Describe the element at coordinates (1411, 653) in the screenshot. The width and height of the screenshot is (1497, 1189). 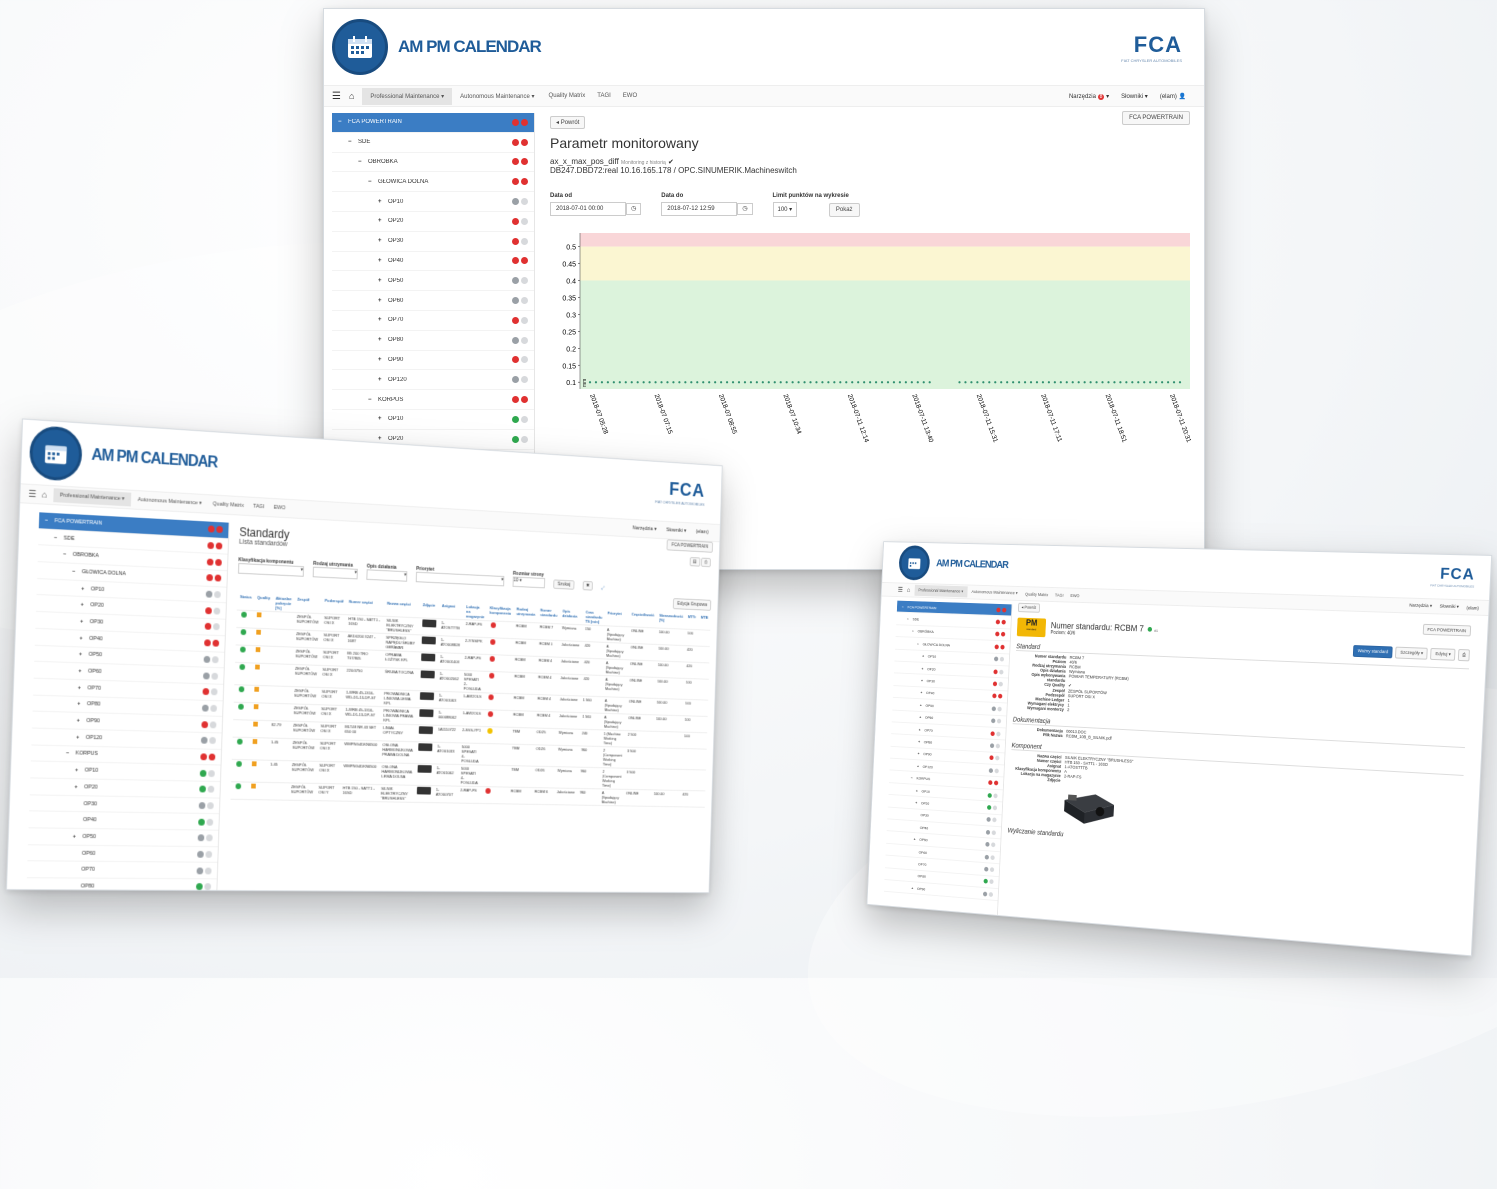
I see `details-button: Szczegóły ▾` at that location.